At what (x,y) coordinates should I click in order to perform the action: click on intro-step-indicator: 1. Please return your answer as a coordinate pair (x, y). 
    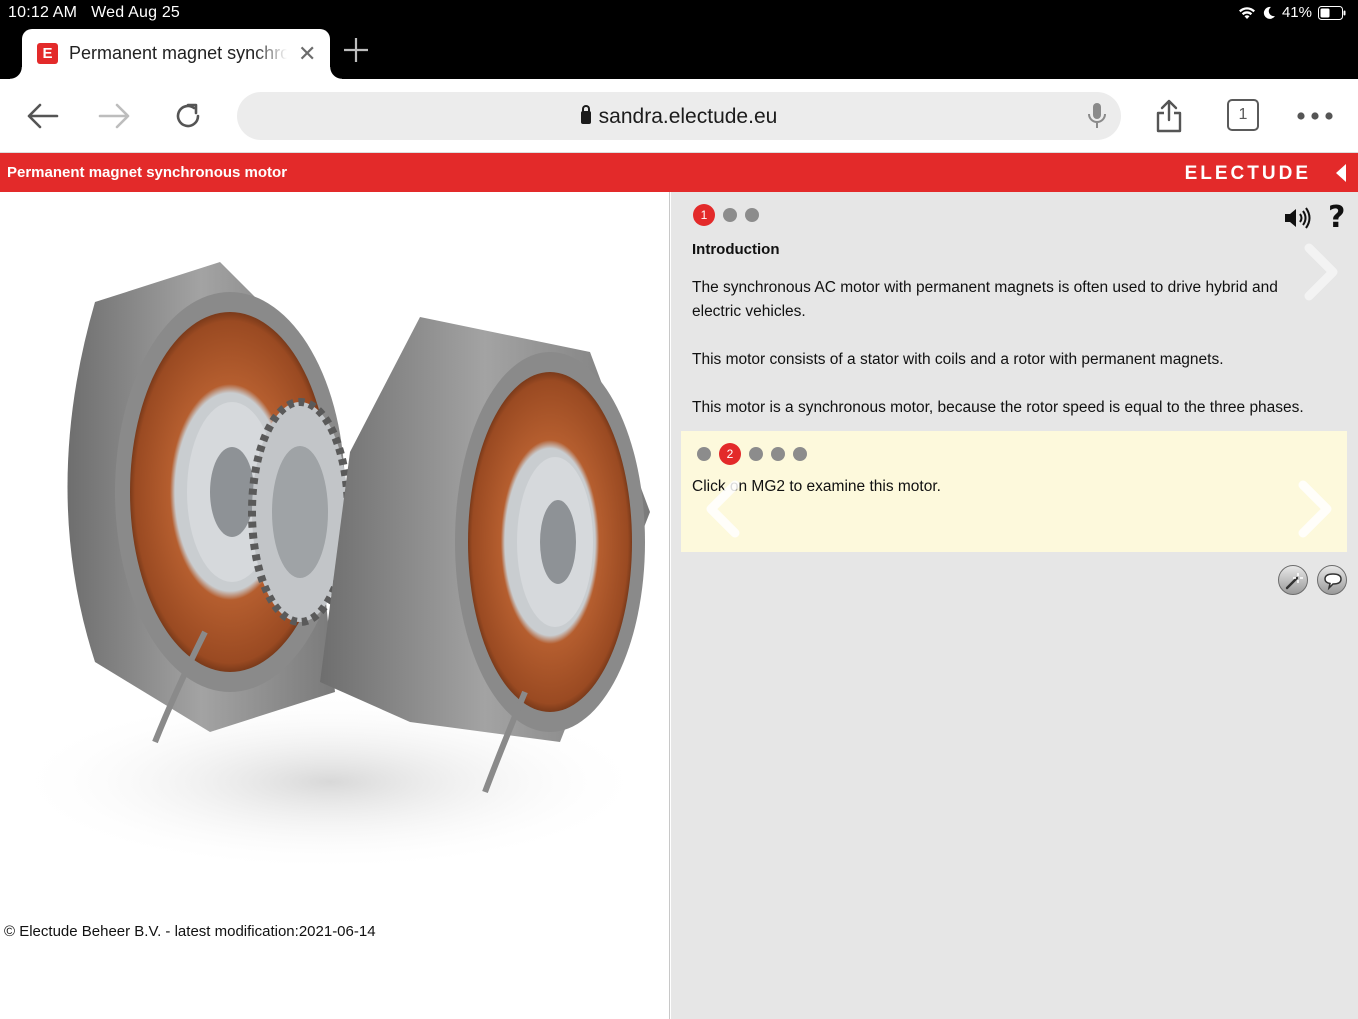
    Looking at the image, I should click on (726, 215).